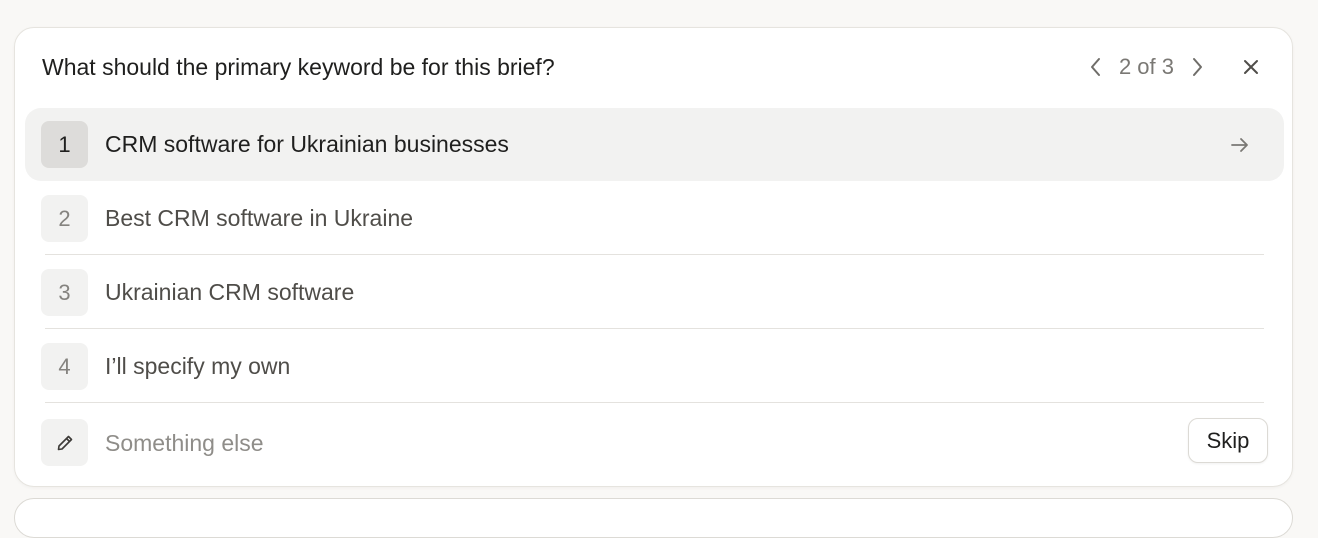 This screenshot has height=538, width=1318. I want to click on option-label: Ukrainian CRM software, so click(230, 292).